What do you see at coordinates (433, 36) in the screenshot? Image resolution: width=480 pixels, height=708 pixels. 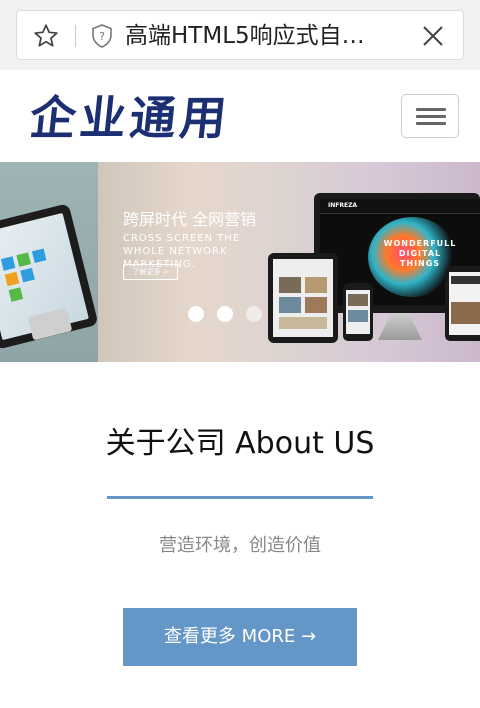 I see `close-icon` at bounding box center [433, 36].